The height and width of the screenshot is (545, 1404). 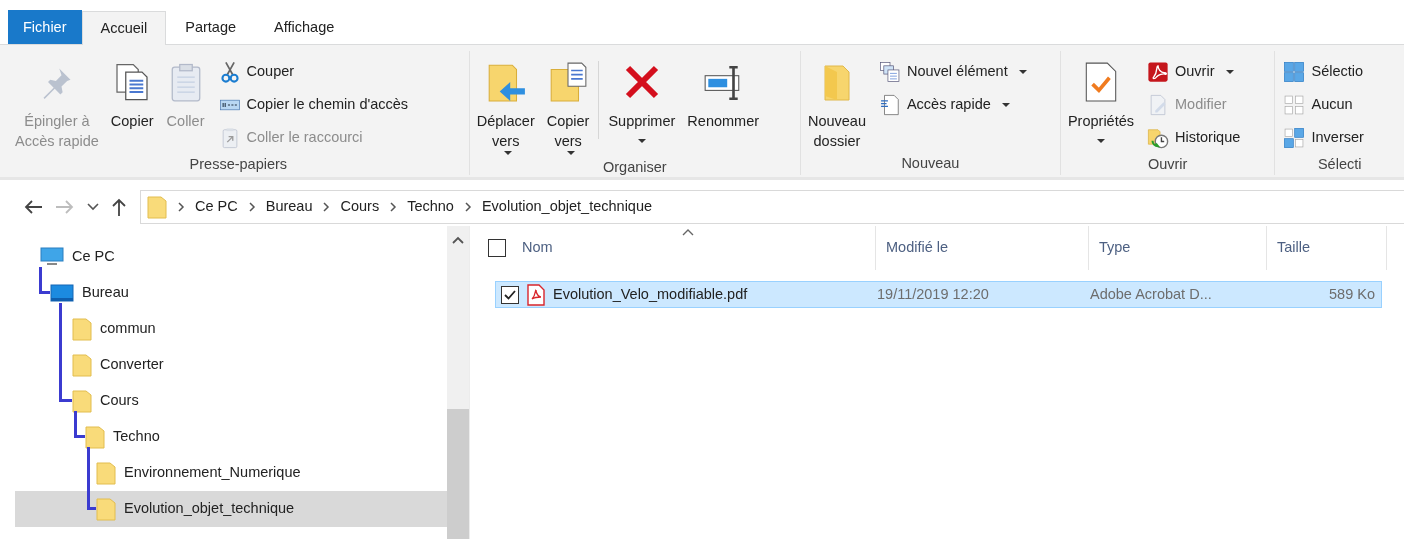 I want to click on pdf-icon, so click(x=1158, y=71).